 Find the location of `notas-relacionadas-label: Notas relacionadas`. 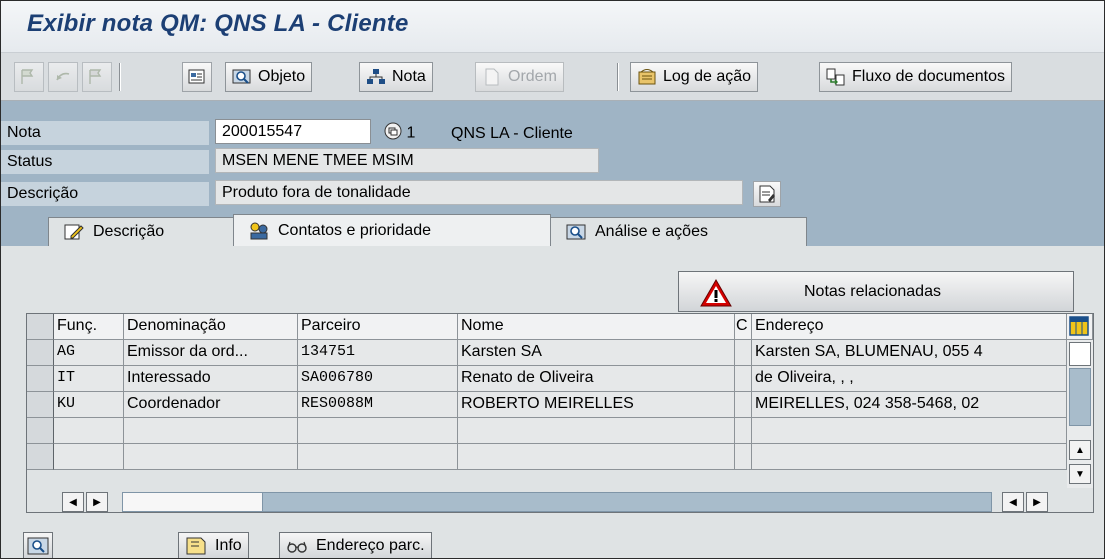

notas-relacionadas-label: Notas relacionadas is located at coordinates (872, 291).